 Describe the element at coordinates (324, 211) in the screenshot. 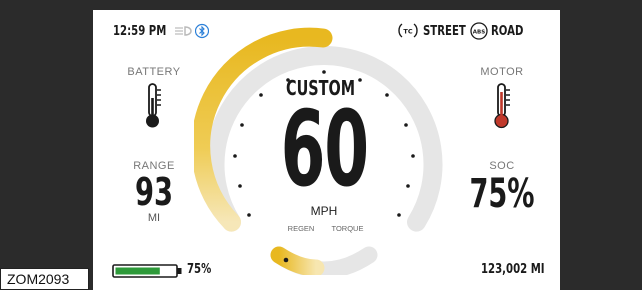

I see `speed-unit: MPH` at that location.